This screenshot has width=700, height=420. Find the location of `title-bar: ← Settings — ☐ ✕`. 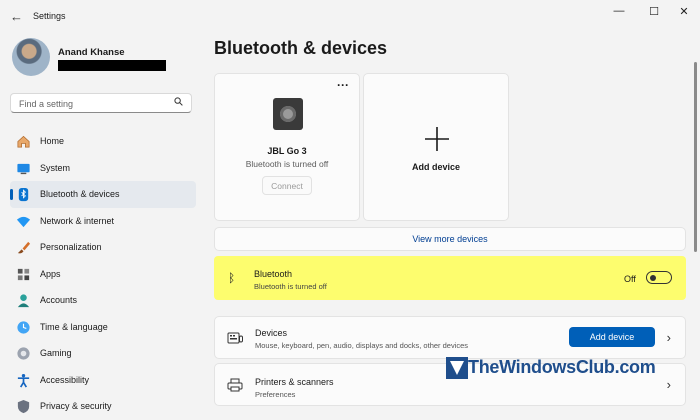

title-bar: ← Settings — ☐ ✕ is located at coordinates (350, 16).